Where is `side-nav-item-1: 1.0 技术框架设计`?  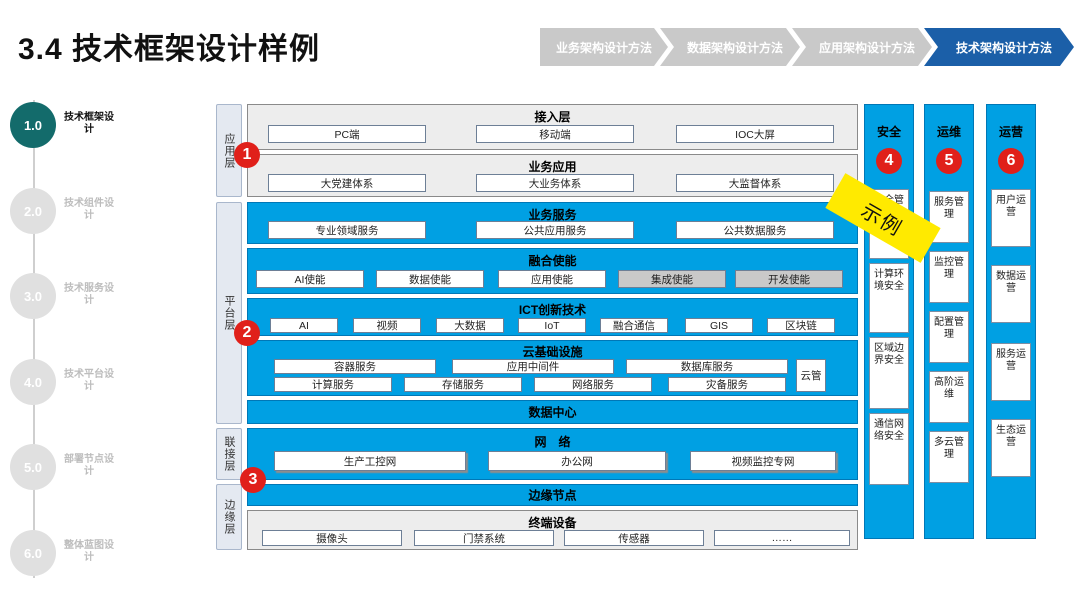 side-nav-item-1: 1.0 技术框架设计 is located at coordinates (65, 125).